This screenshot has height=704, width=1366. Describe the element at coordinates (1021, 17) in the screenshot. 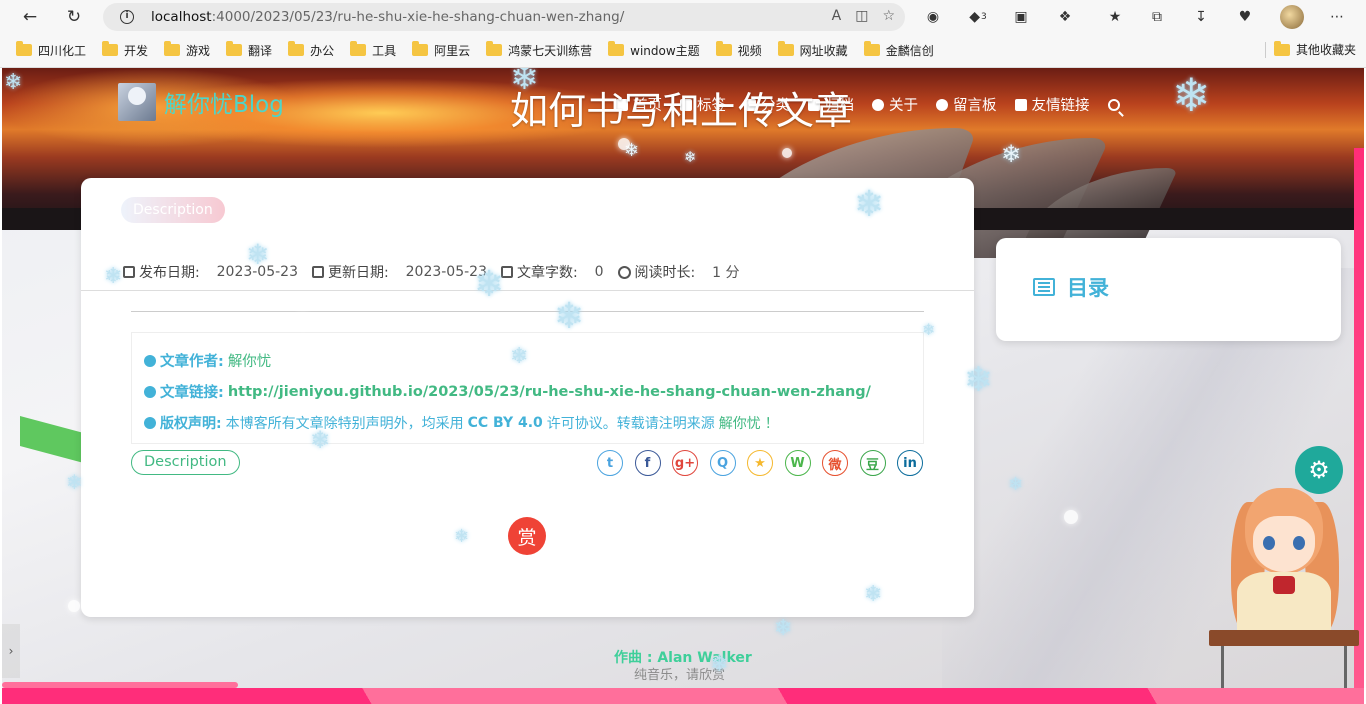

I see `extension-icon-3: ▣` at that location.